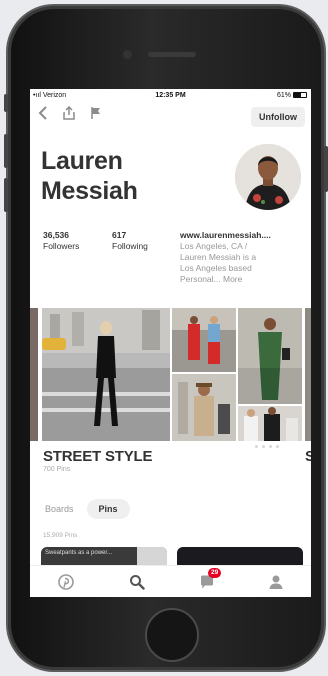 The image size is (328, 676). What do you see at coordinates (126, 176) in the screenshot?
I see `profile-name: Lauren Messiah` at bounding box center [126, 176].